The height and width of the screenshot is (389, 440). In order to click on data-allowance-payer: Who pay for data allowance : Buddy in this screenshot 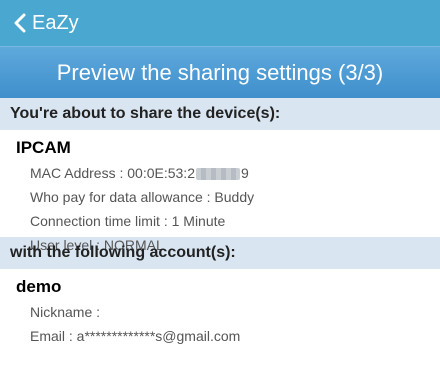, I will do `click(142, 197)`.